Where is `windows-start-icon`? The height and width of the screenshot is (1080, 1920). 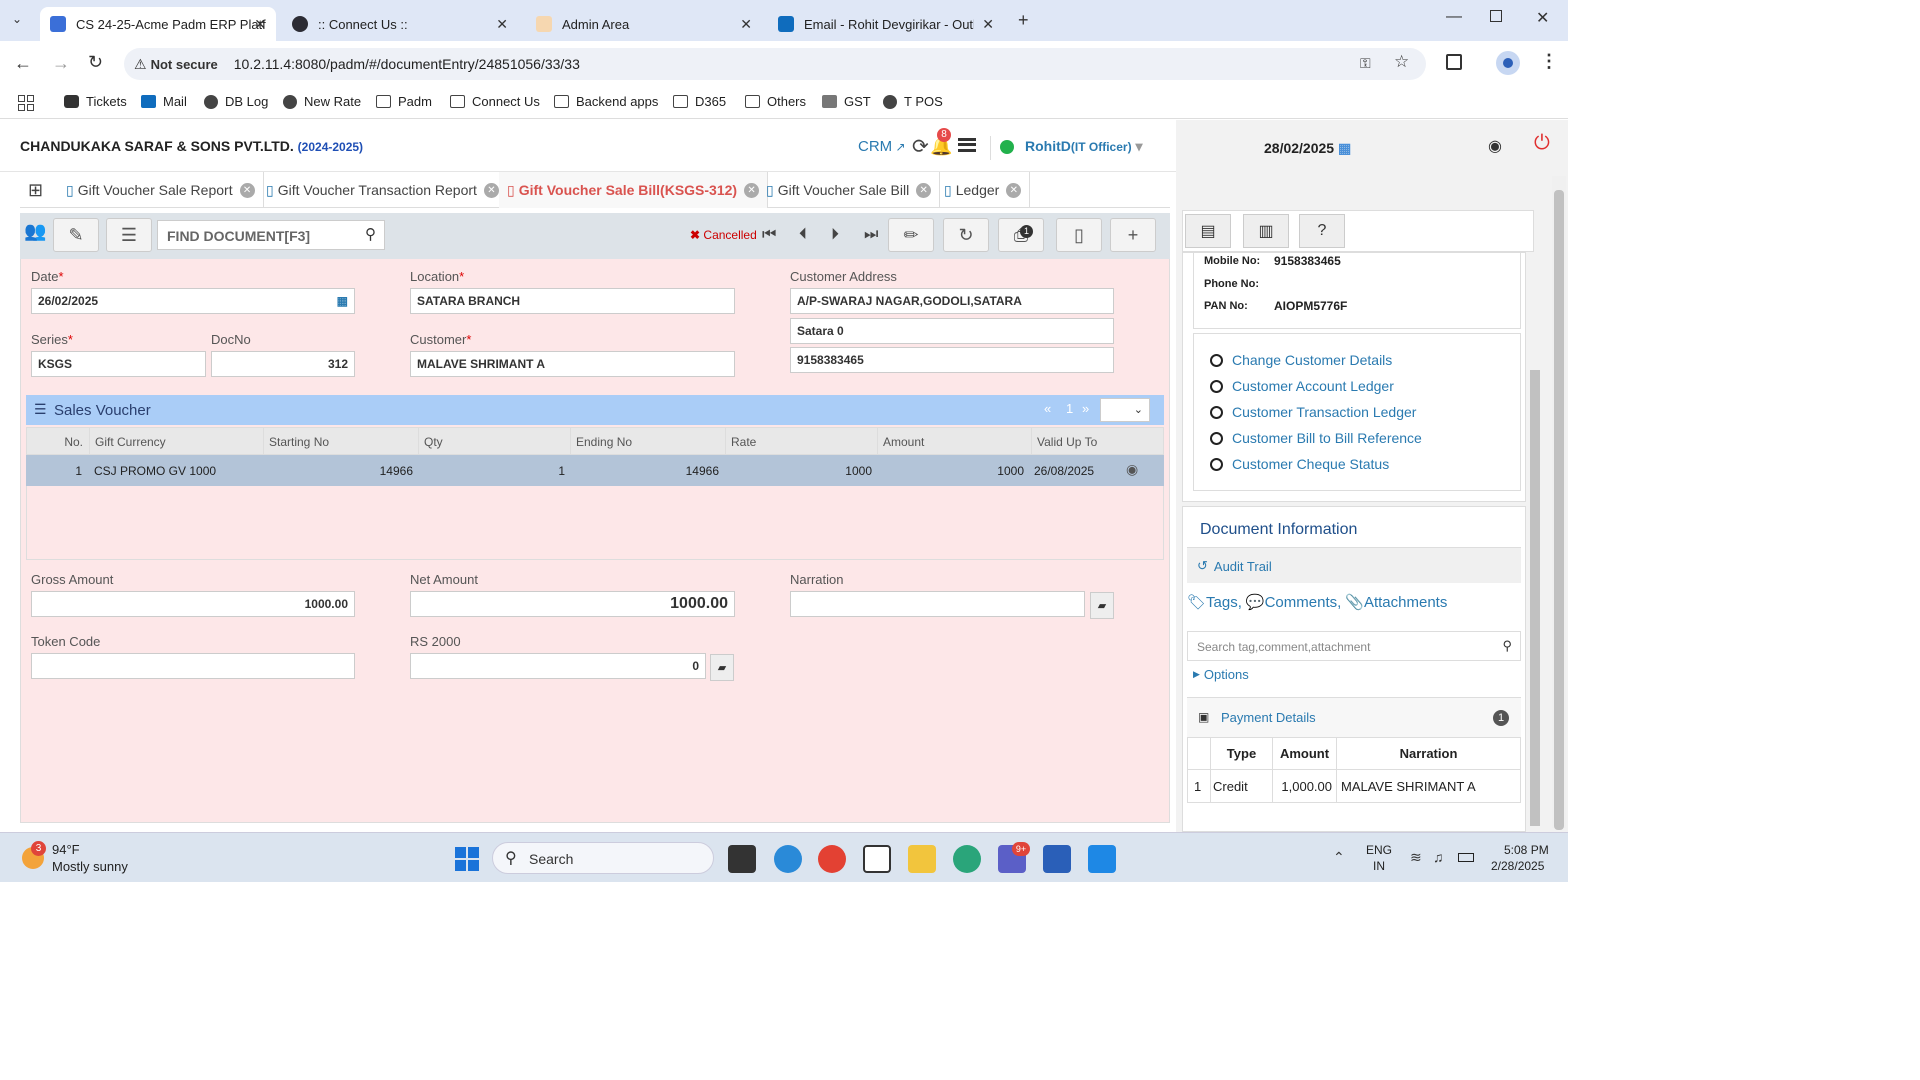 windows-start-icon is located at coordinates (467, 859).